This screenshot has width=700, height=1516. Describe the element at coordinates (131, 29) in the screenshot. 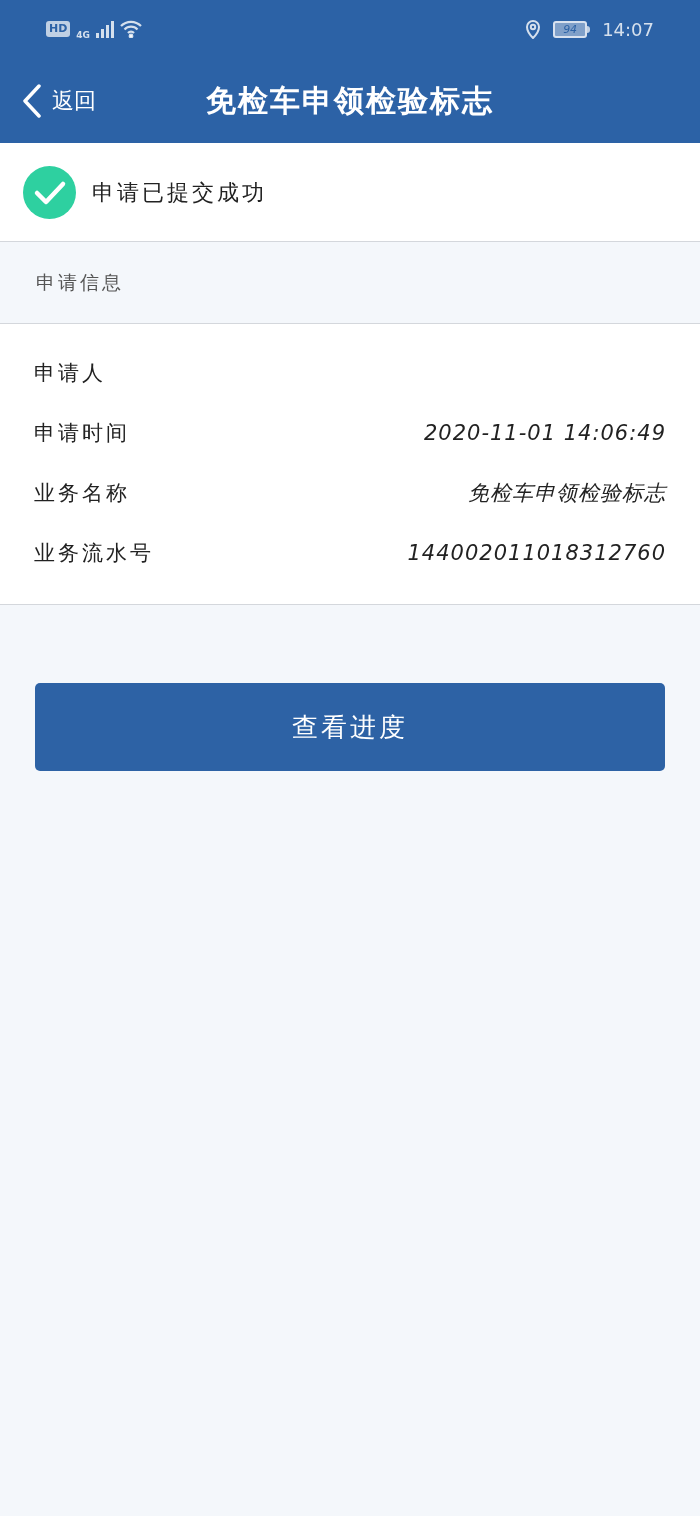

I see `wifi-icon` at that location.